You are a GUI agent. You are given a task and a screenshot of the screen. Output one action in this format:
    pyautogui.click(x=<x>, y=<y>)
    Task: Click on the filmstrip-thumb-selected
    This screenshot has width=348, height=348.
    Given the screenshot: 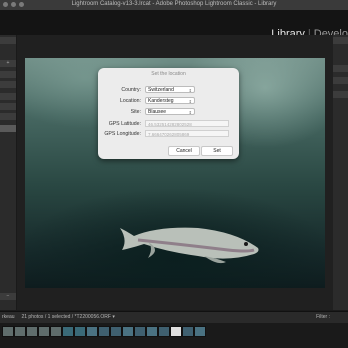 What is the action you would take?
    pyautogui.click(x=176, y=331)
    